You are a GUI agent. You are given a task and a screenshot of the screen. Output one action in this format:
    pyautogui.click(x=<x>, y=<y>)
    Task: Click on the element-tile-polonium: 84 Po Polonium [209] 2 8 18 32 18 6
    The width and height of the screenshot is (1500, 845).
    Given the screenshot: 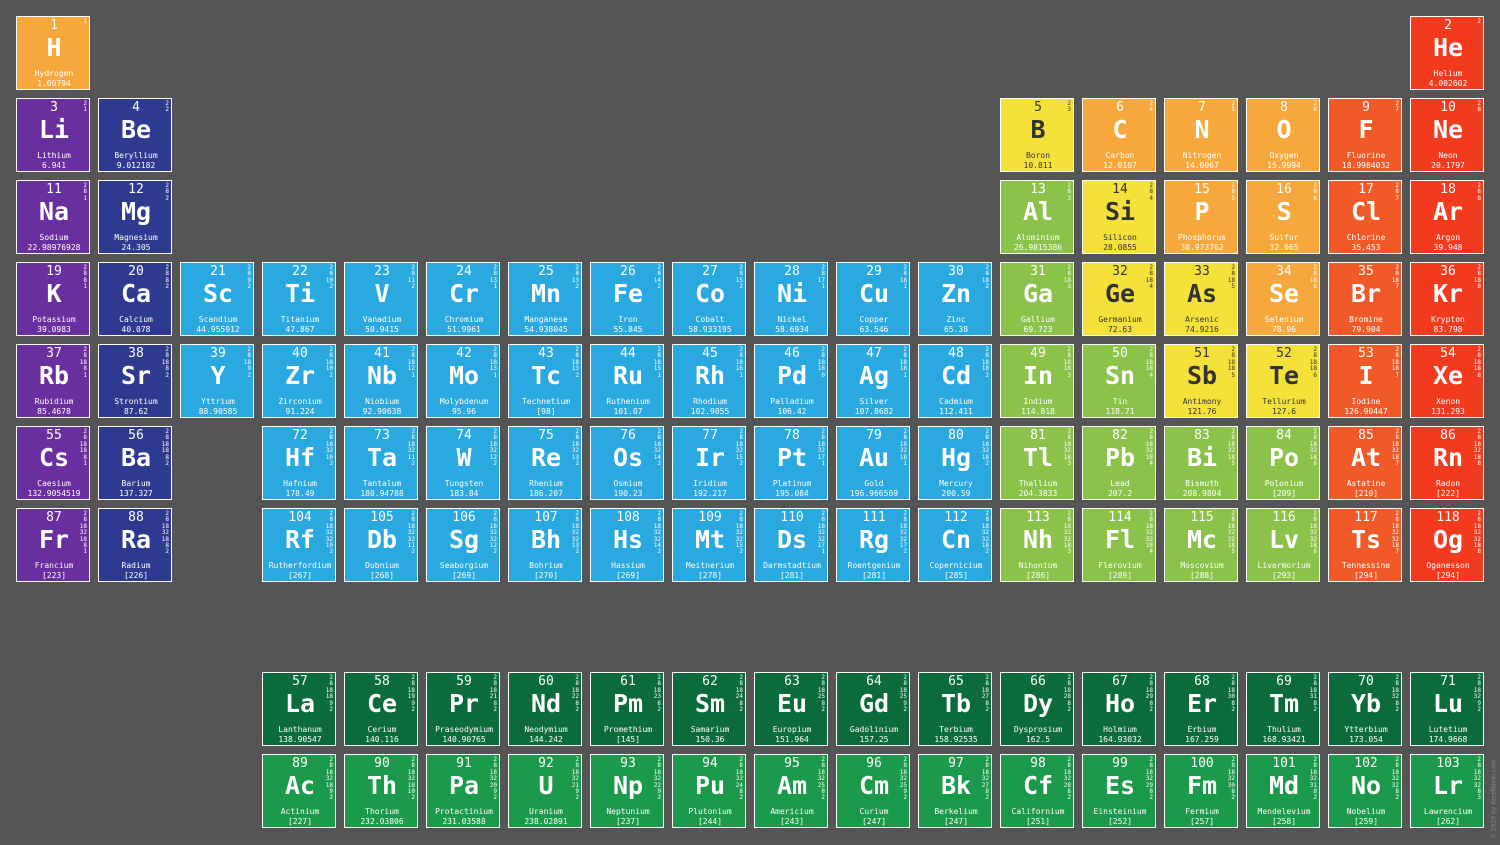 What is the action you would take?
    pyautogui.click(x=1283, y=463)
    